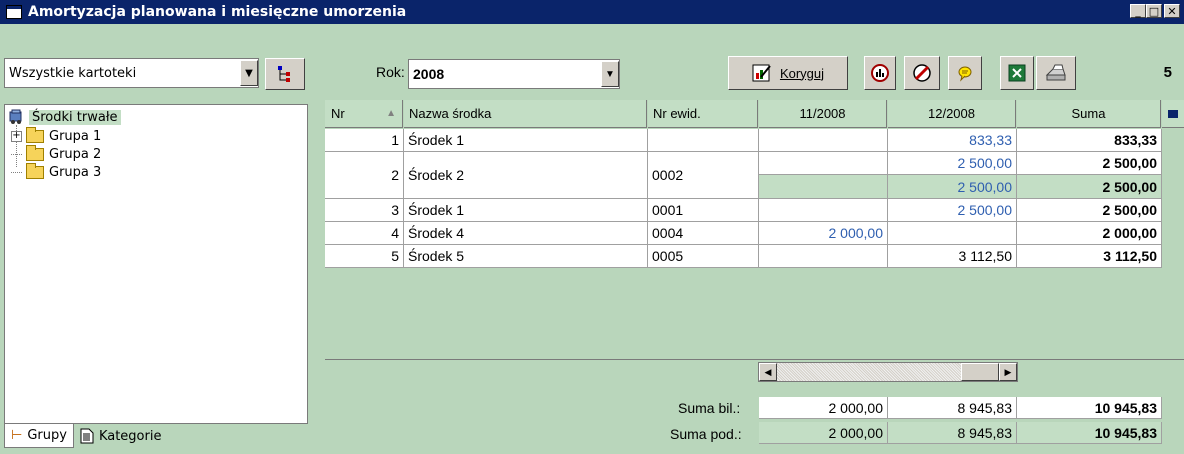 Image resolution: width=1184 pixels, height=454 pixels. I want to click on column-chooser-button, so click(1173, 114).